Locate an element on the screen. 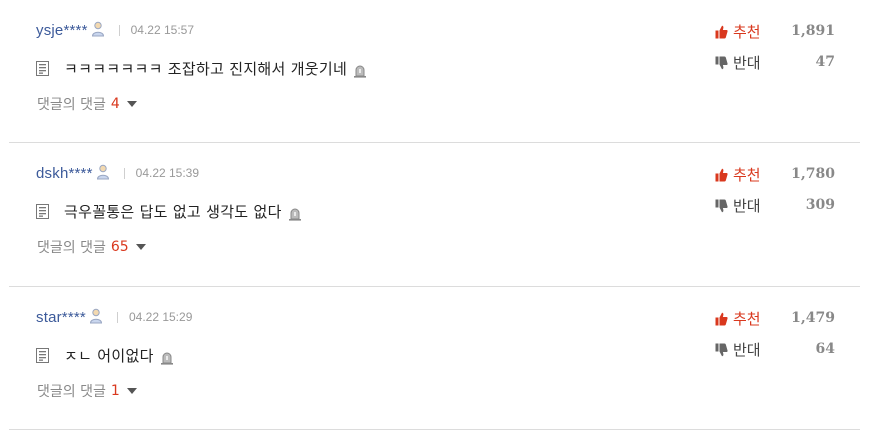  vote-panel: 추천 1,780 반대 309 is located at coordinates (775, 189).